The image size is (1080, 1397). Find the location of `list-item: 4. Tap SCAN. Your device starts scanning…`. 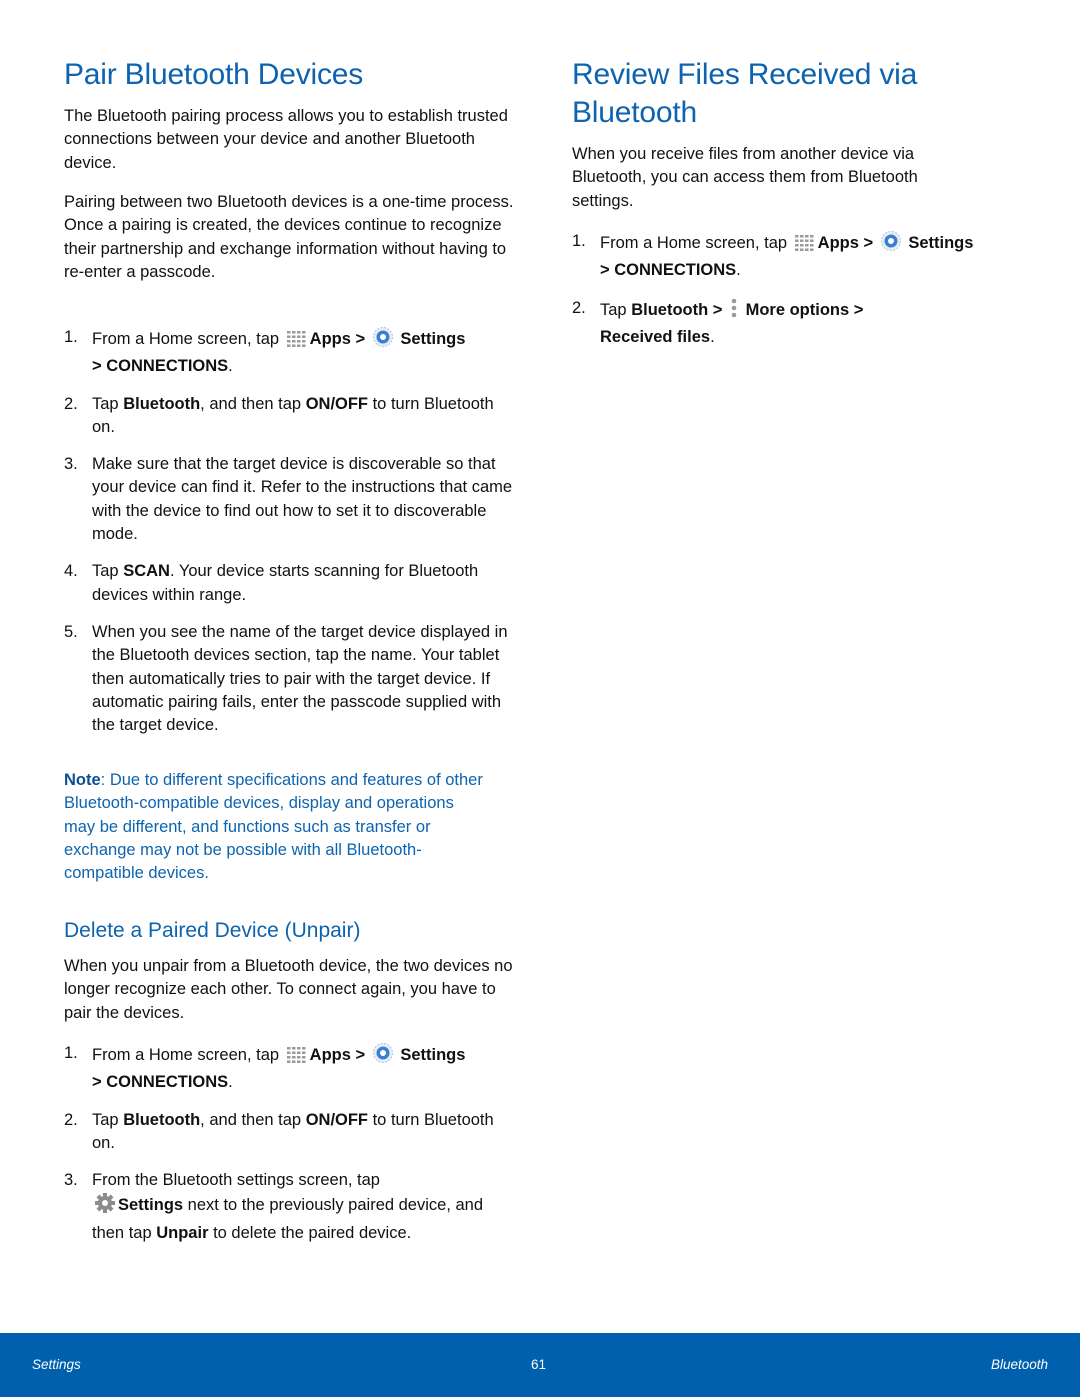

list-item: 4. Tap SCAN. Your device starts scanning… is located at coordinates (271, 583).